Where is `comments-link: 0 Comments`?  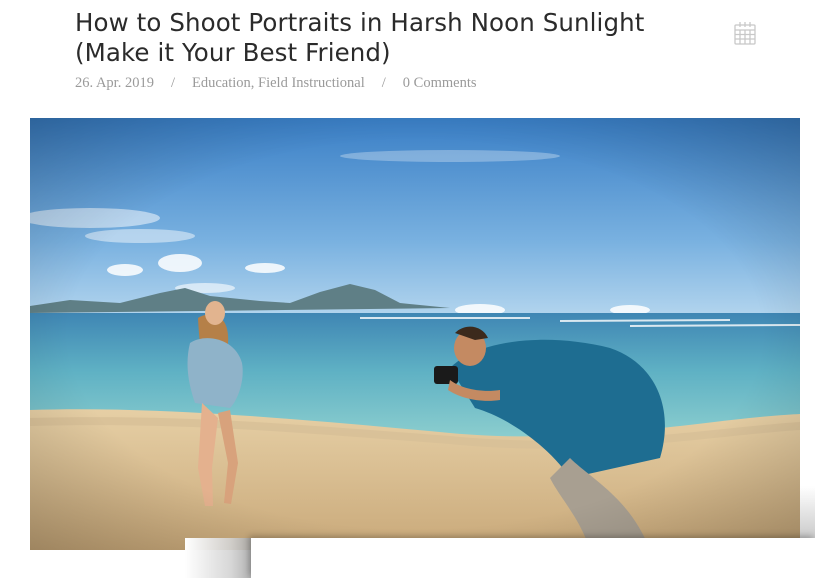
comments-link: 0 Comments is located at coordinates (440, 83).